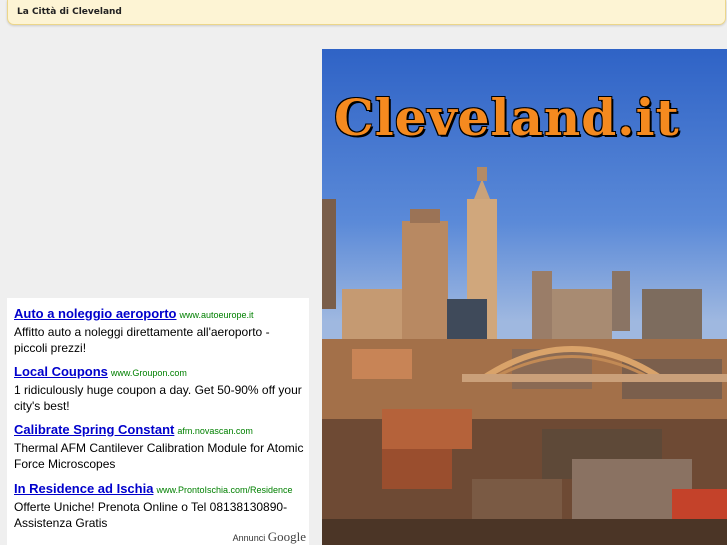 This screenshot has height=545, width=727. Describe the element at coordinates (83, 488) in the screenshot. I see `ad-title-link: In Residence ad Ischia` at that location.